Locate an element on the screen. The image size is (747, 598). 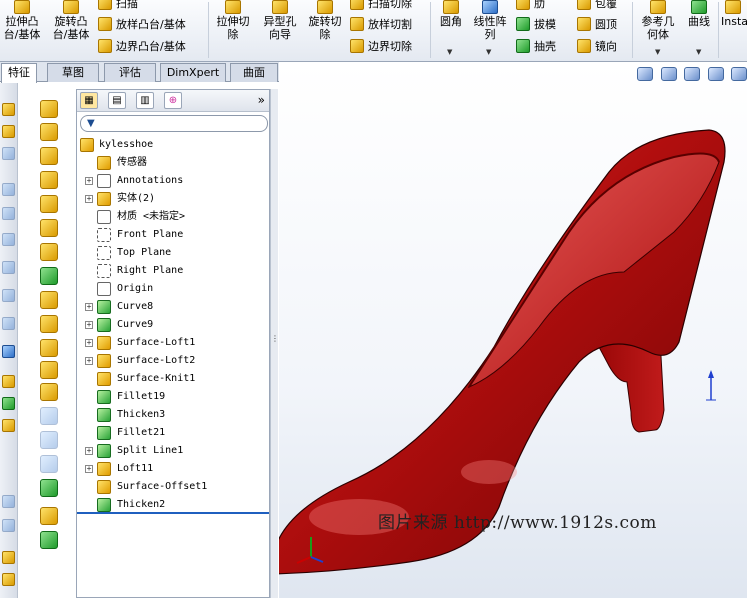
tree-node: Top Plane is located at coordinates (173, 253).